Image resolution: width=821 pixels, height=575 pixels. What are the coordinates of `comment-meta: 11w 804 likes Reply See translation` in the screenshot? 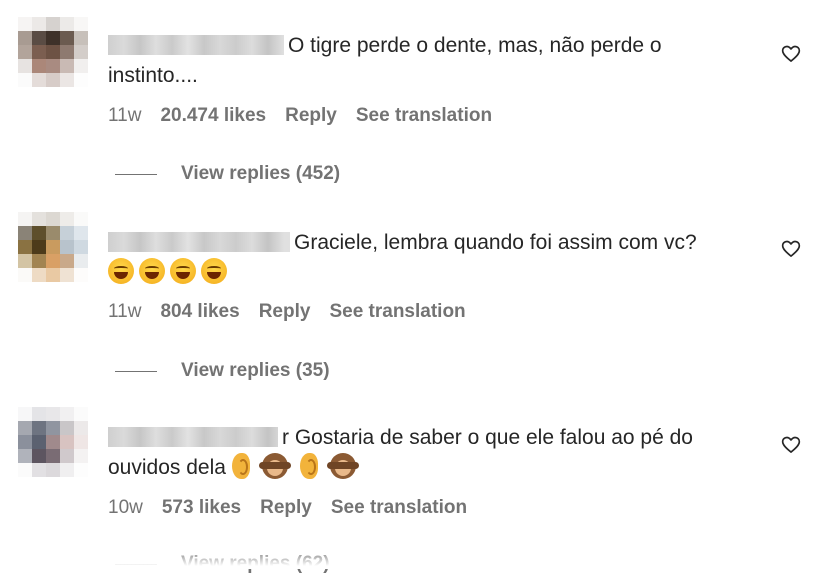 It's located at (287, 312).